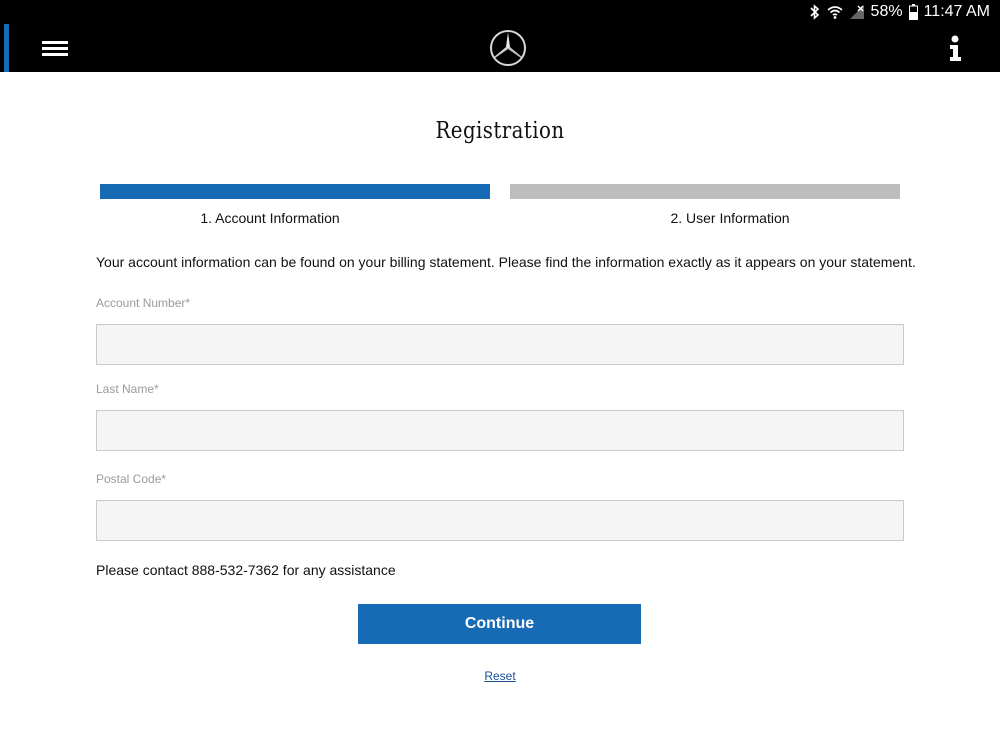 The image size is (1000, 750). What do you see at coordinates (857, 12) in the screenshot?
I see `no-signal-icon` at bounding box center [857, 12].